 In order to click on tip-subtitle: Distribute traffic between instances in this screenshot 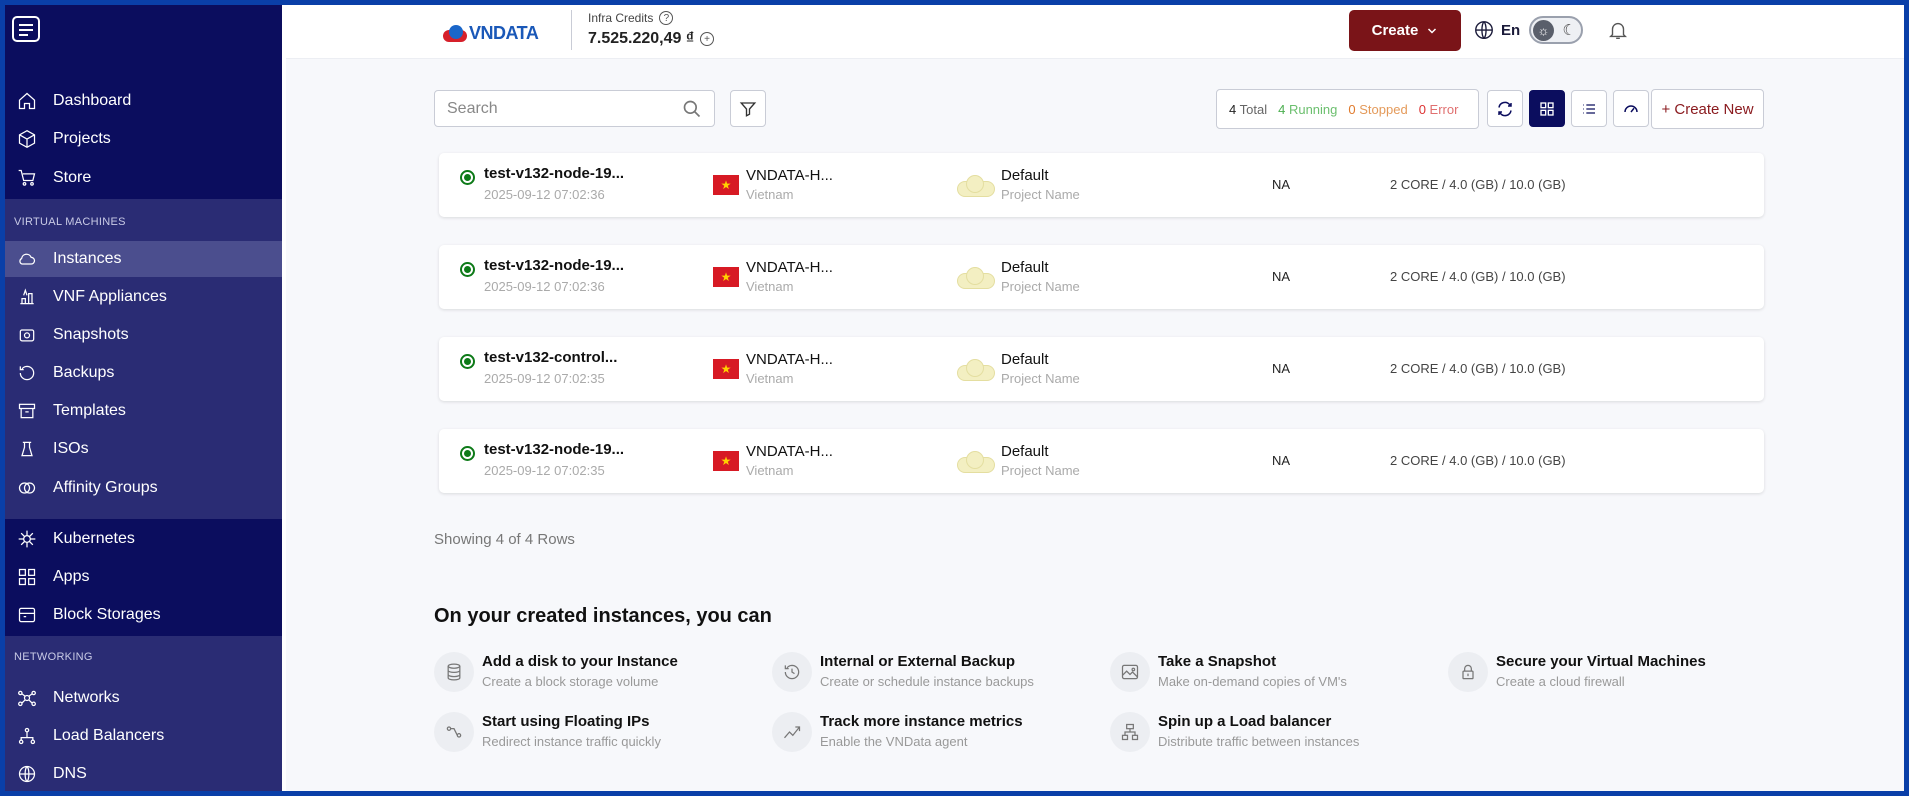, I will do `click(1259, 741)`.